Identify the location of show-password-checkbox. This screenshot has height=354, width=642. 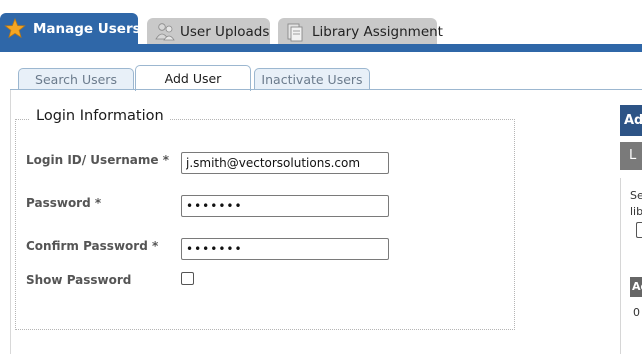
(187, 278).